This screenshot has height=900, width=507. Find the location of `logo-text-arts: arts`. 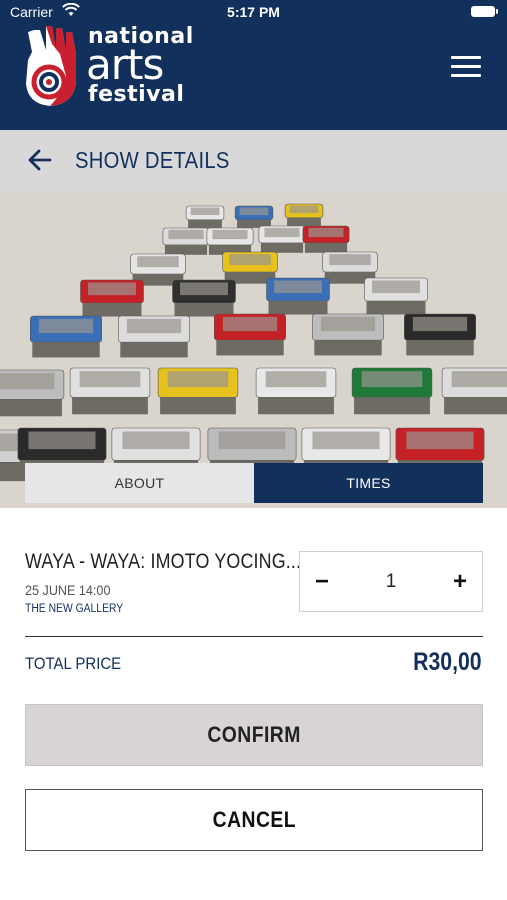

logo-text-arts: arts is located at coordinates (125, 64).